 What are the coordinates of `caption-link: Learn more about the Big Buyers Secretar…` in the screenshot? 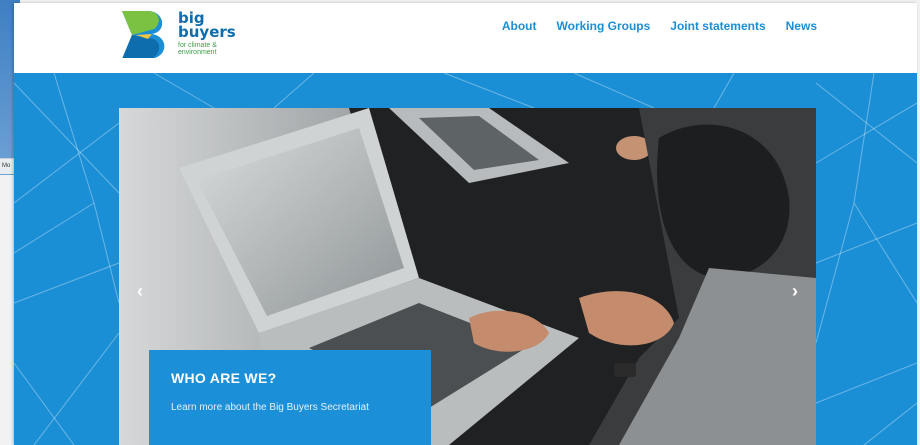 It's located at (290, 407).